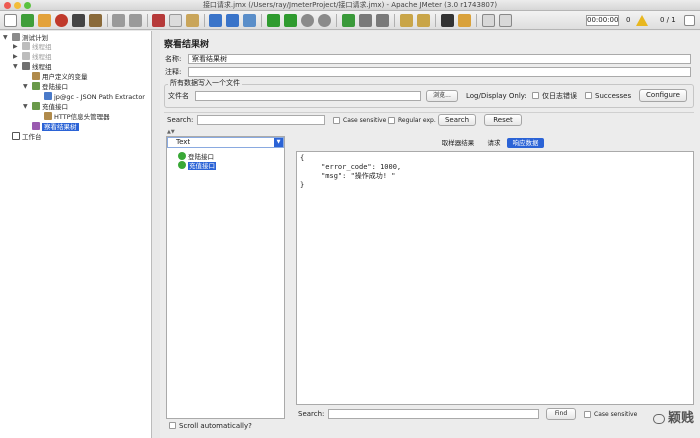 The width and height of the screenshot is (700, 438). What do you see at coordinates (307, 20) in the screenshot?
I see `stop-icon` at bounding box center [307, 20].